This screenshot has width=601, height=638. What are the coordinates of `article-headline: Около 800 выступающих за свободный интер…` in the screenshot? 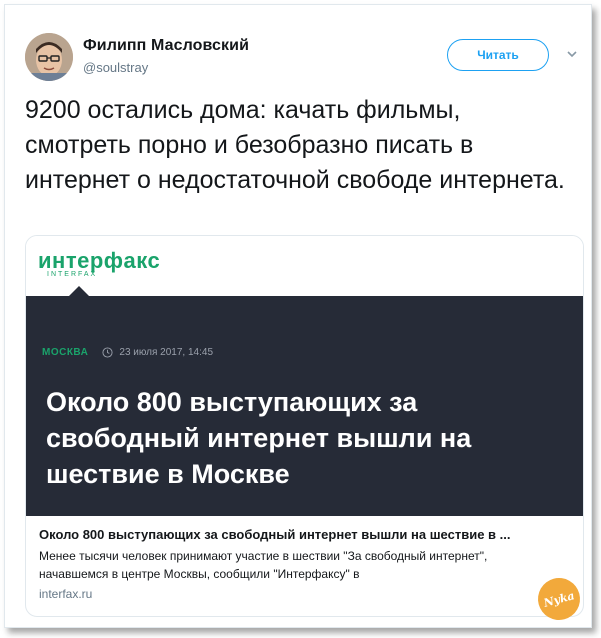 It's located at (259, 438).